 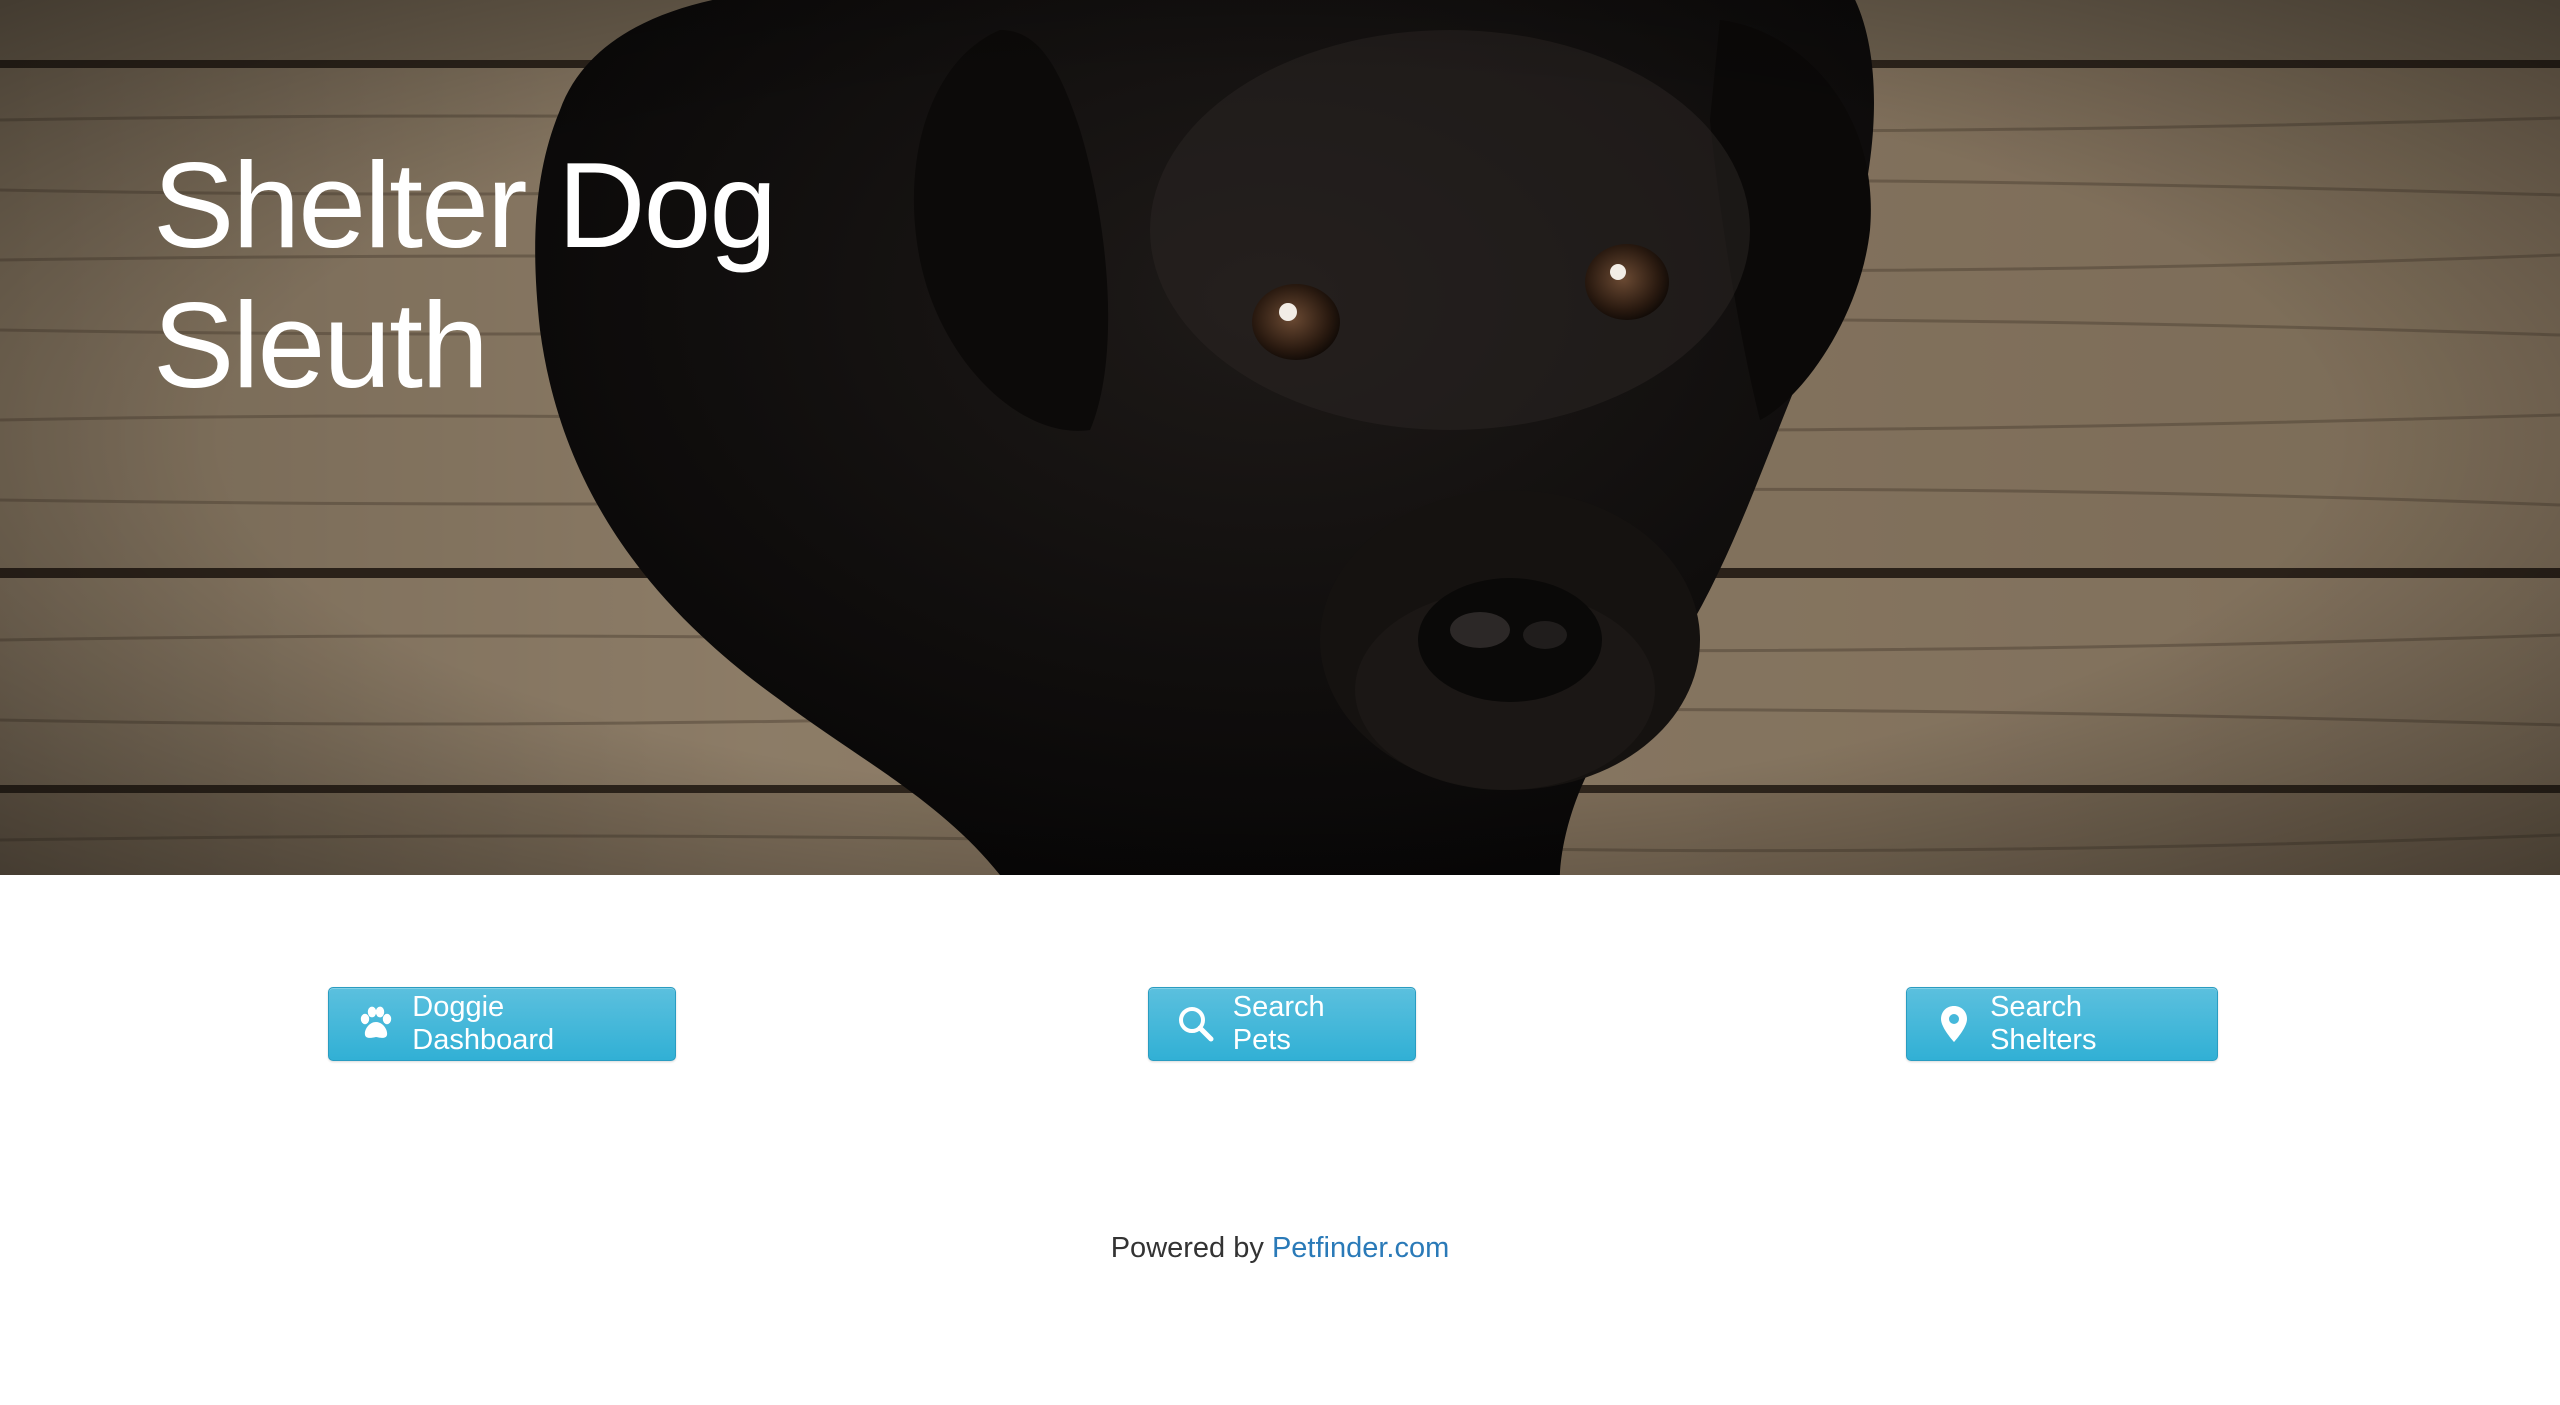 What do you see at coordinates (465, 205) in the screenshot?
I see `page-title-line1: Shelter Dog` at bounding box center [465, 205].